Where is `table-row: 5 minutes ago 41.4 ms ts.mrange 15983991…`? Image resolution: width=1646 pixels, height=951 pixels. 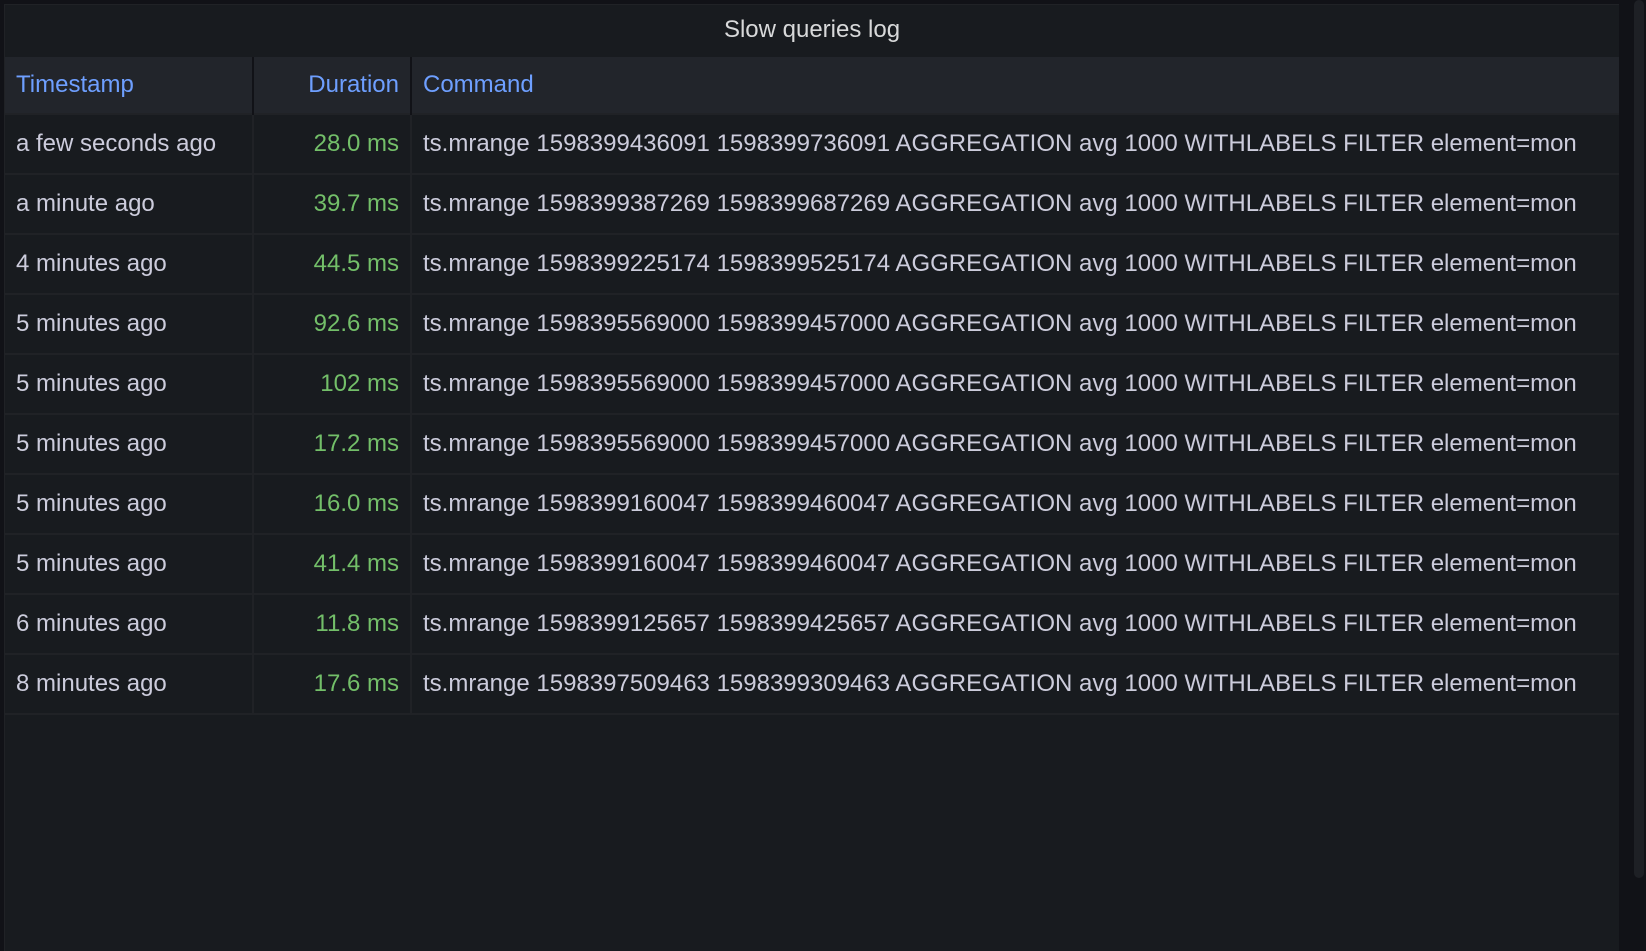
table-row: 5 minutes ago 41.4 ms ts.mrange 15983991… is located at coordinates (812, 563).